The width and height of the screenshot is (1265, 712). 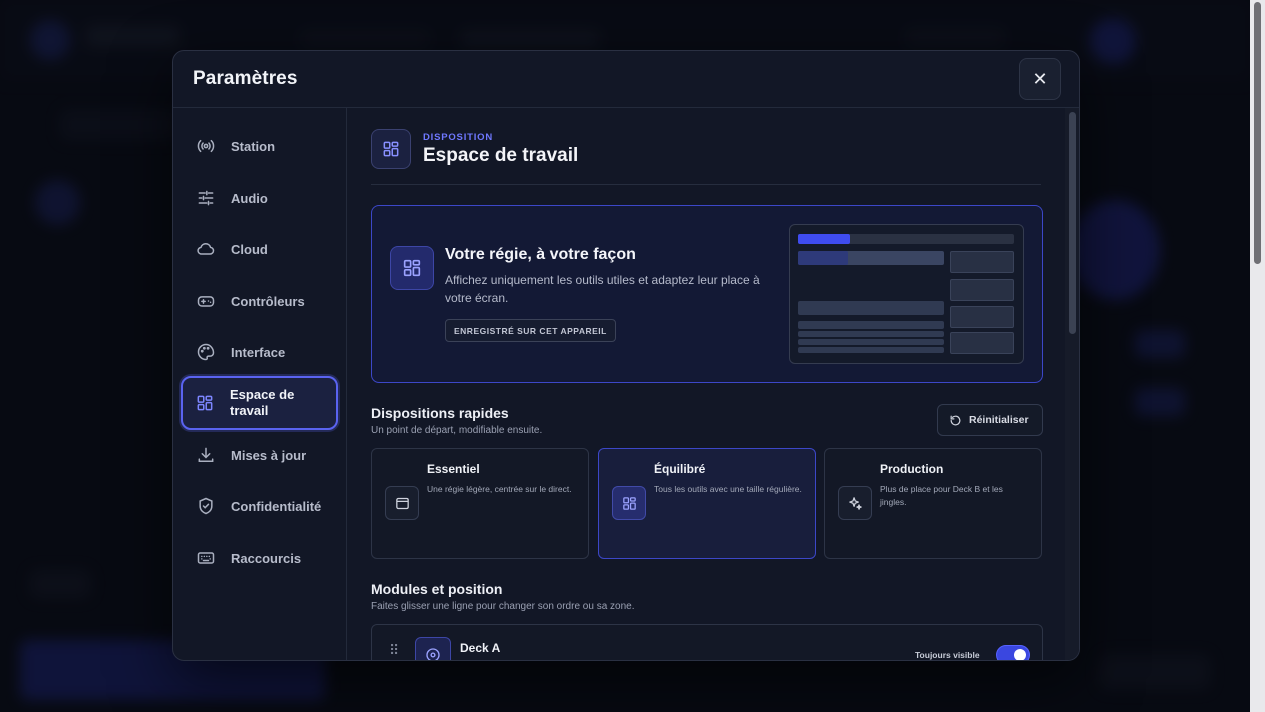 I want to click on sidebar-item-confidentialite: Confidentialité, so click(x=260, y=506).